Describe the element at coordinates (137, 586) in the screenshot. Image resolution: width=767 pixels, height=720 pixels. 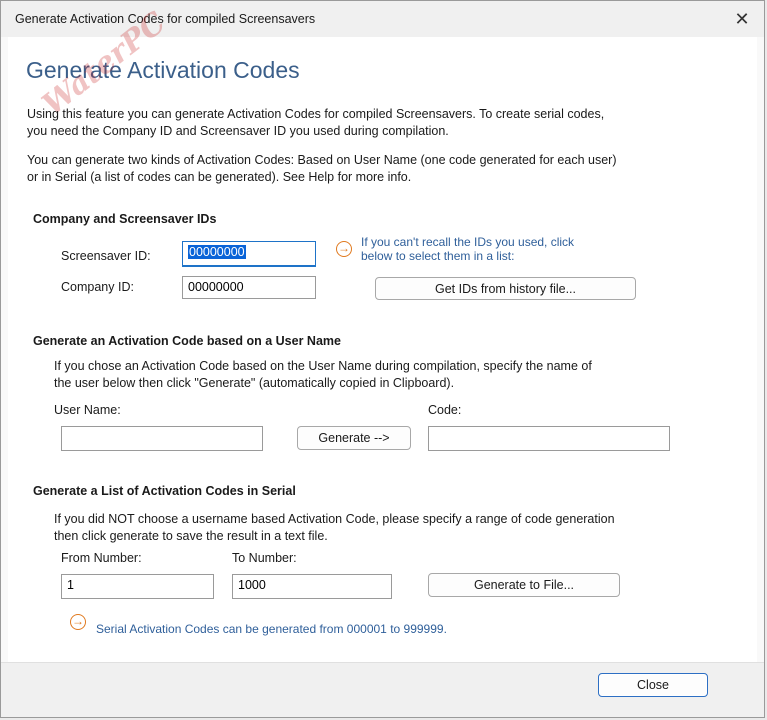
I see `from-number-input: 1` at that location.